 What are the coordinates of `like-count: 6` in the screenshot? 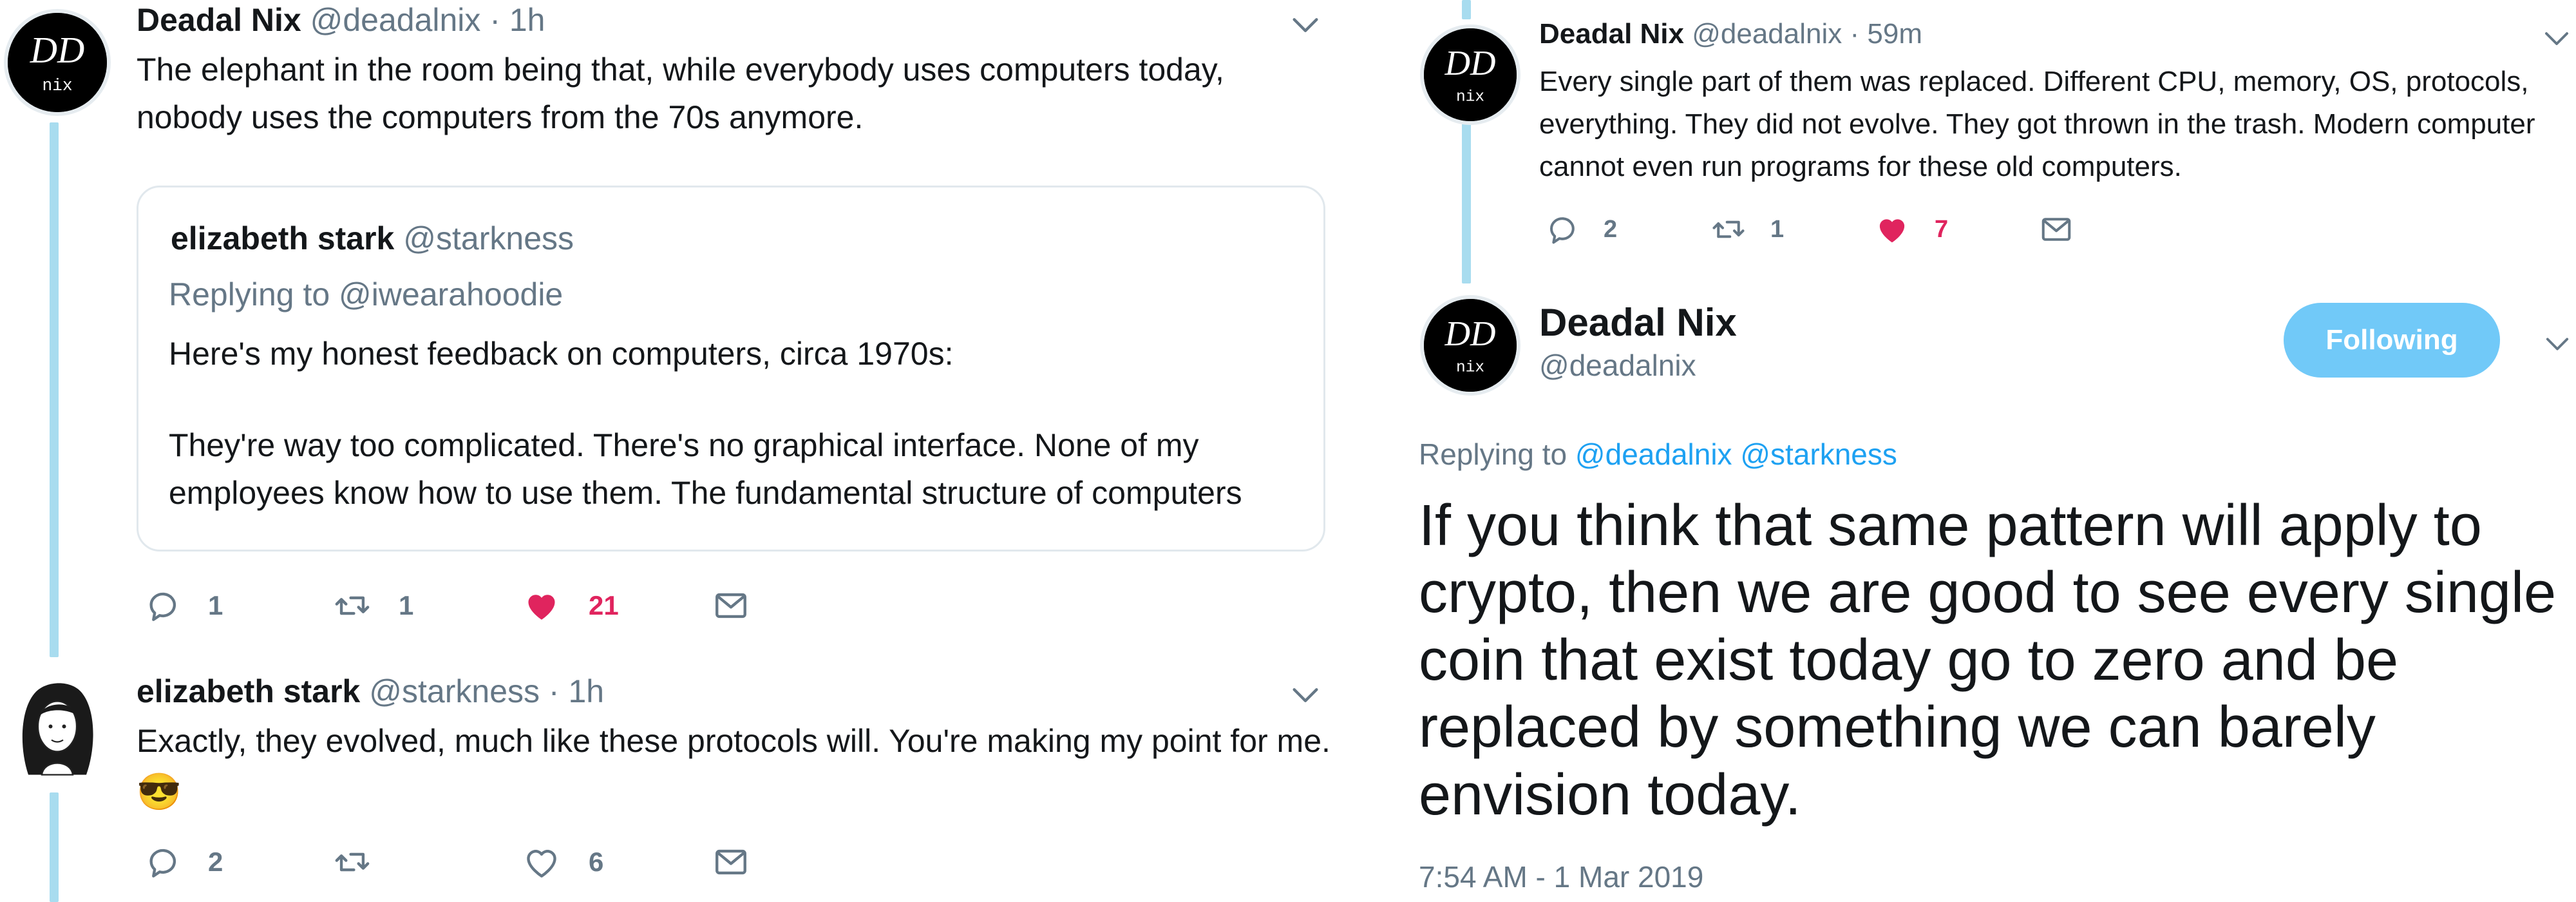 It's located at (596, 862).